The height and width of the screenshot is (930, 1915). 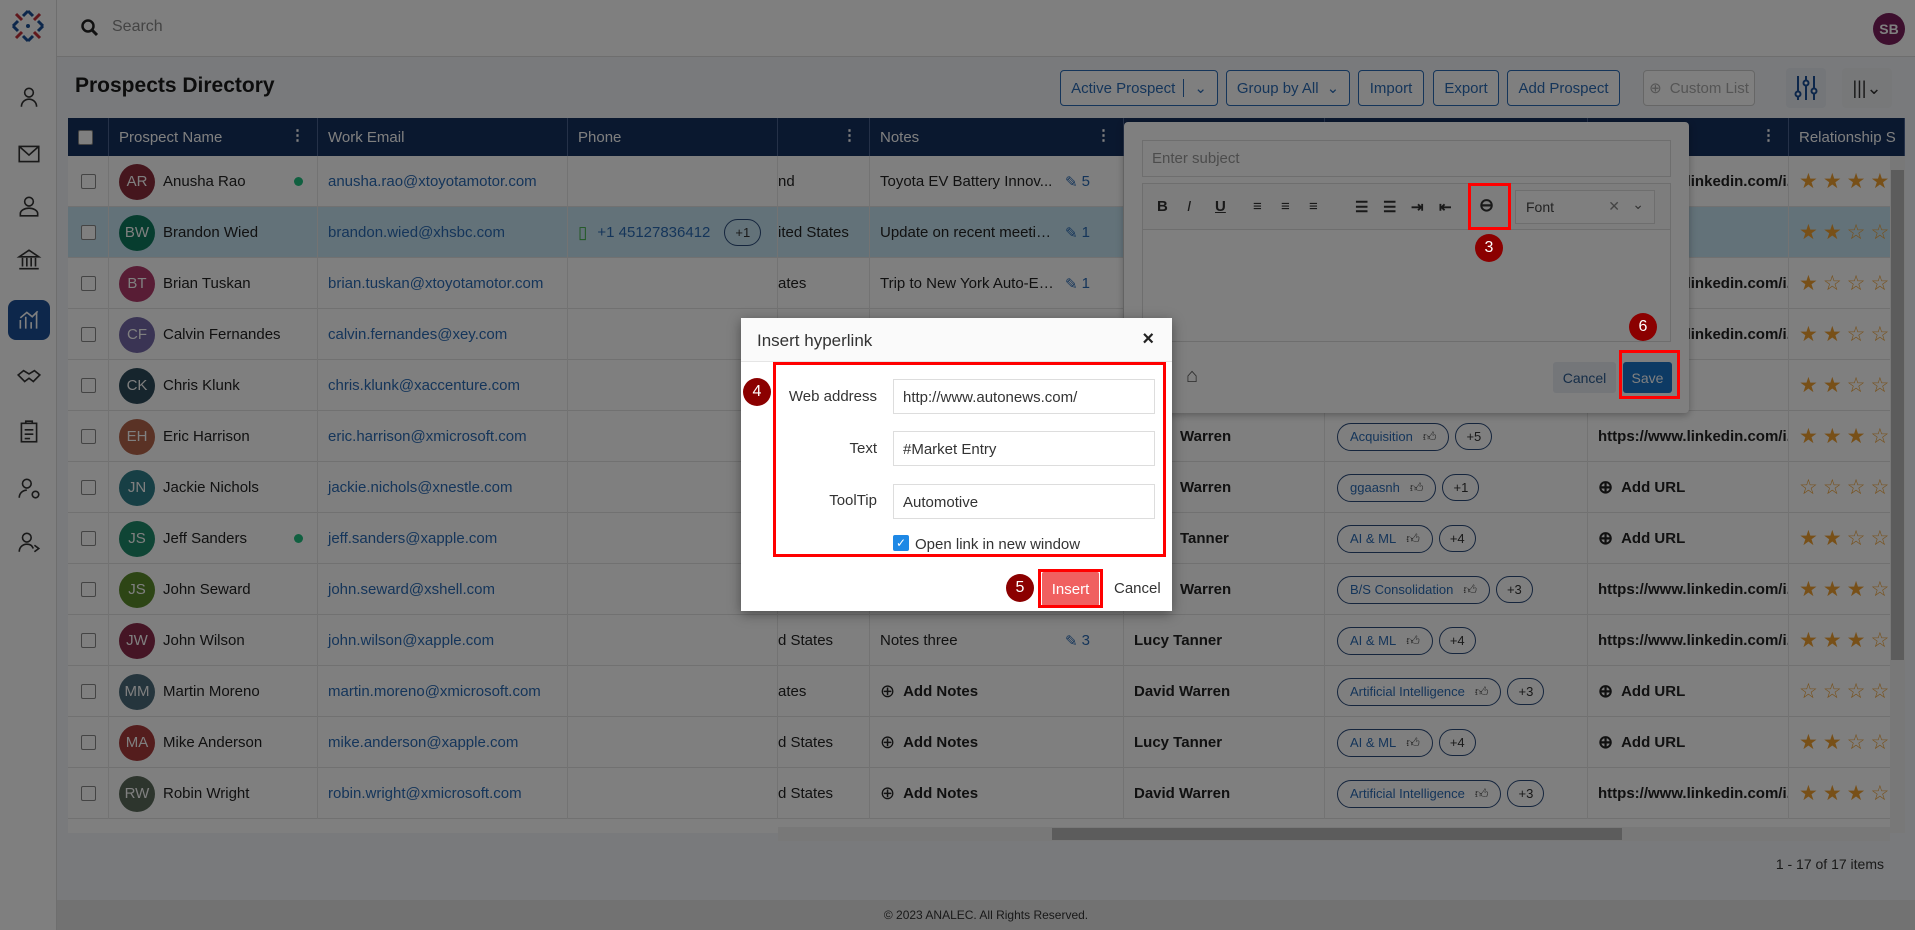 I want to click on annotation-box-link, so click(x=1489, y=206).